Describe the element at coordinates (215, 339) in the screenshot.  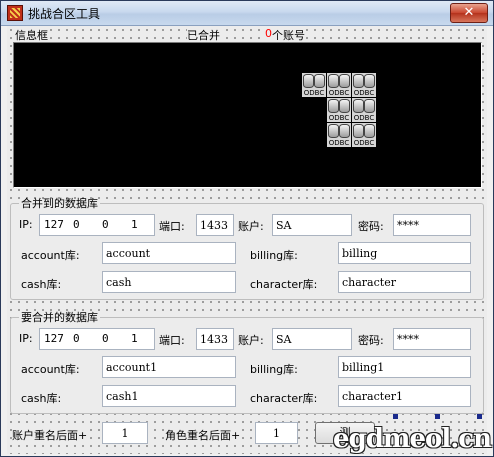
I see `source-port-input: 1433` at that location.